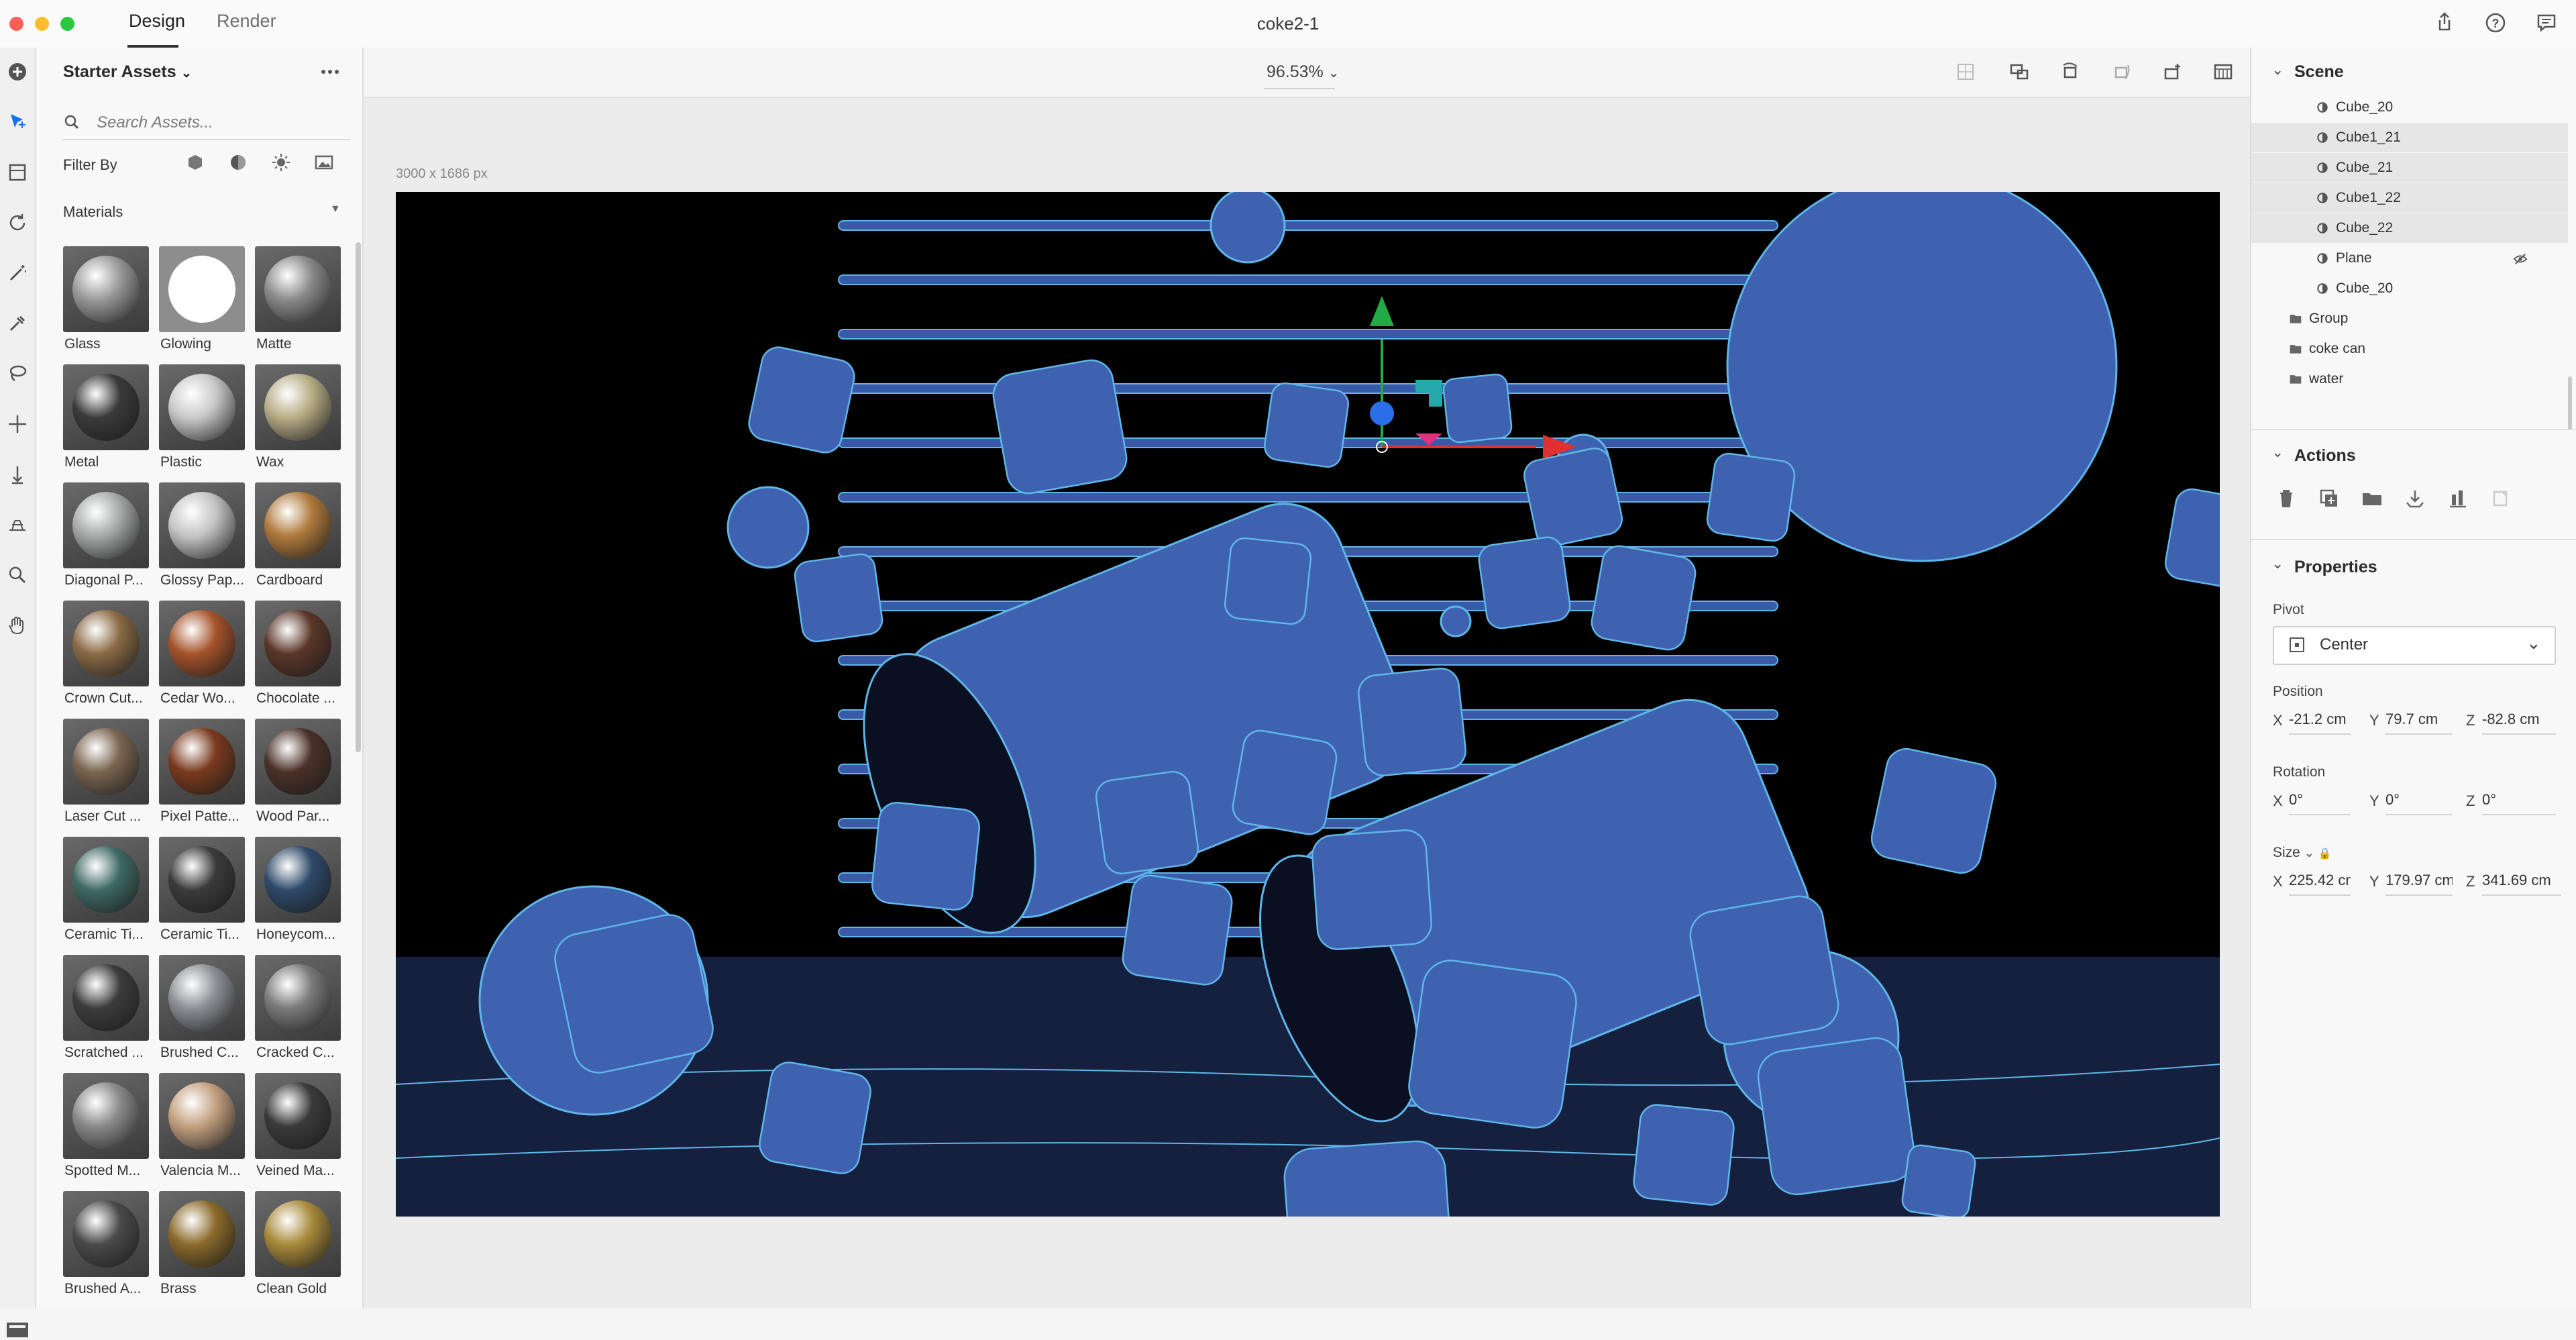 The image size is (2576, 1340). Describe the element at coordinates (2500, 498) in the screenshot. I see `ungroup-icon` at that location.